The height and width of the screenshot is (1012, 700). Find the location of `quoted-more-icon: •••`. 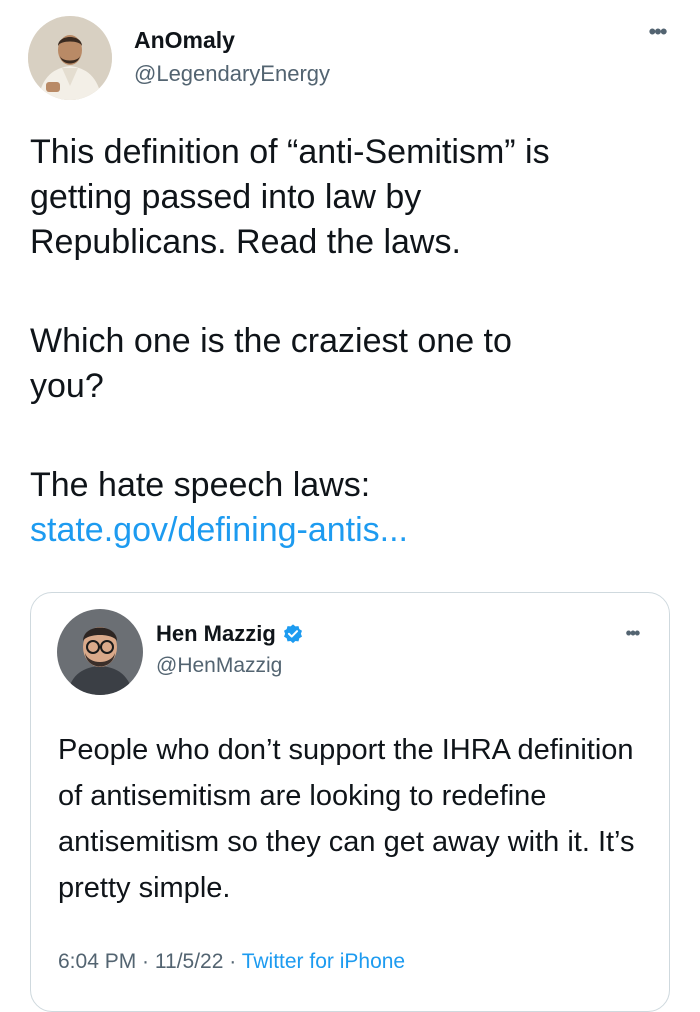

quoted-more-icon: ••• is located at coordinates (632, 633).